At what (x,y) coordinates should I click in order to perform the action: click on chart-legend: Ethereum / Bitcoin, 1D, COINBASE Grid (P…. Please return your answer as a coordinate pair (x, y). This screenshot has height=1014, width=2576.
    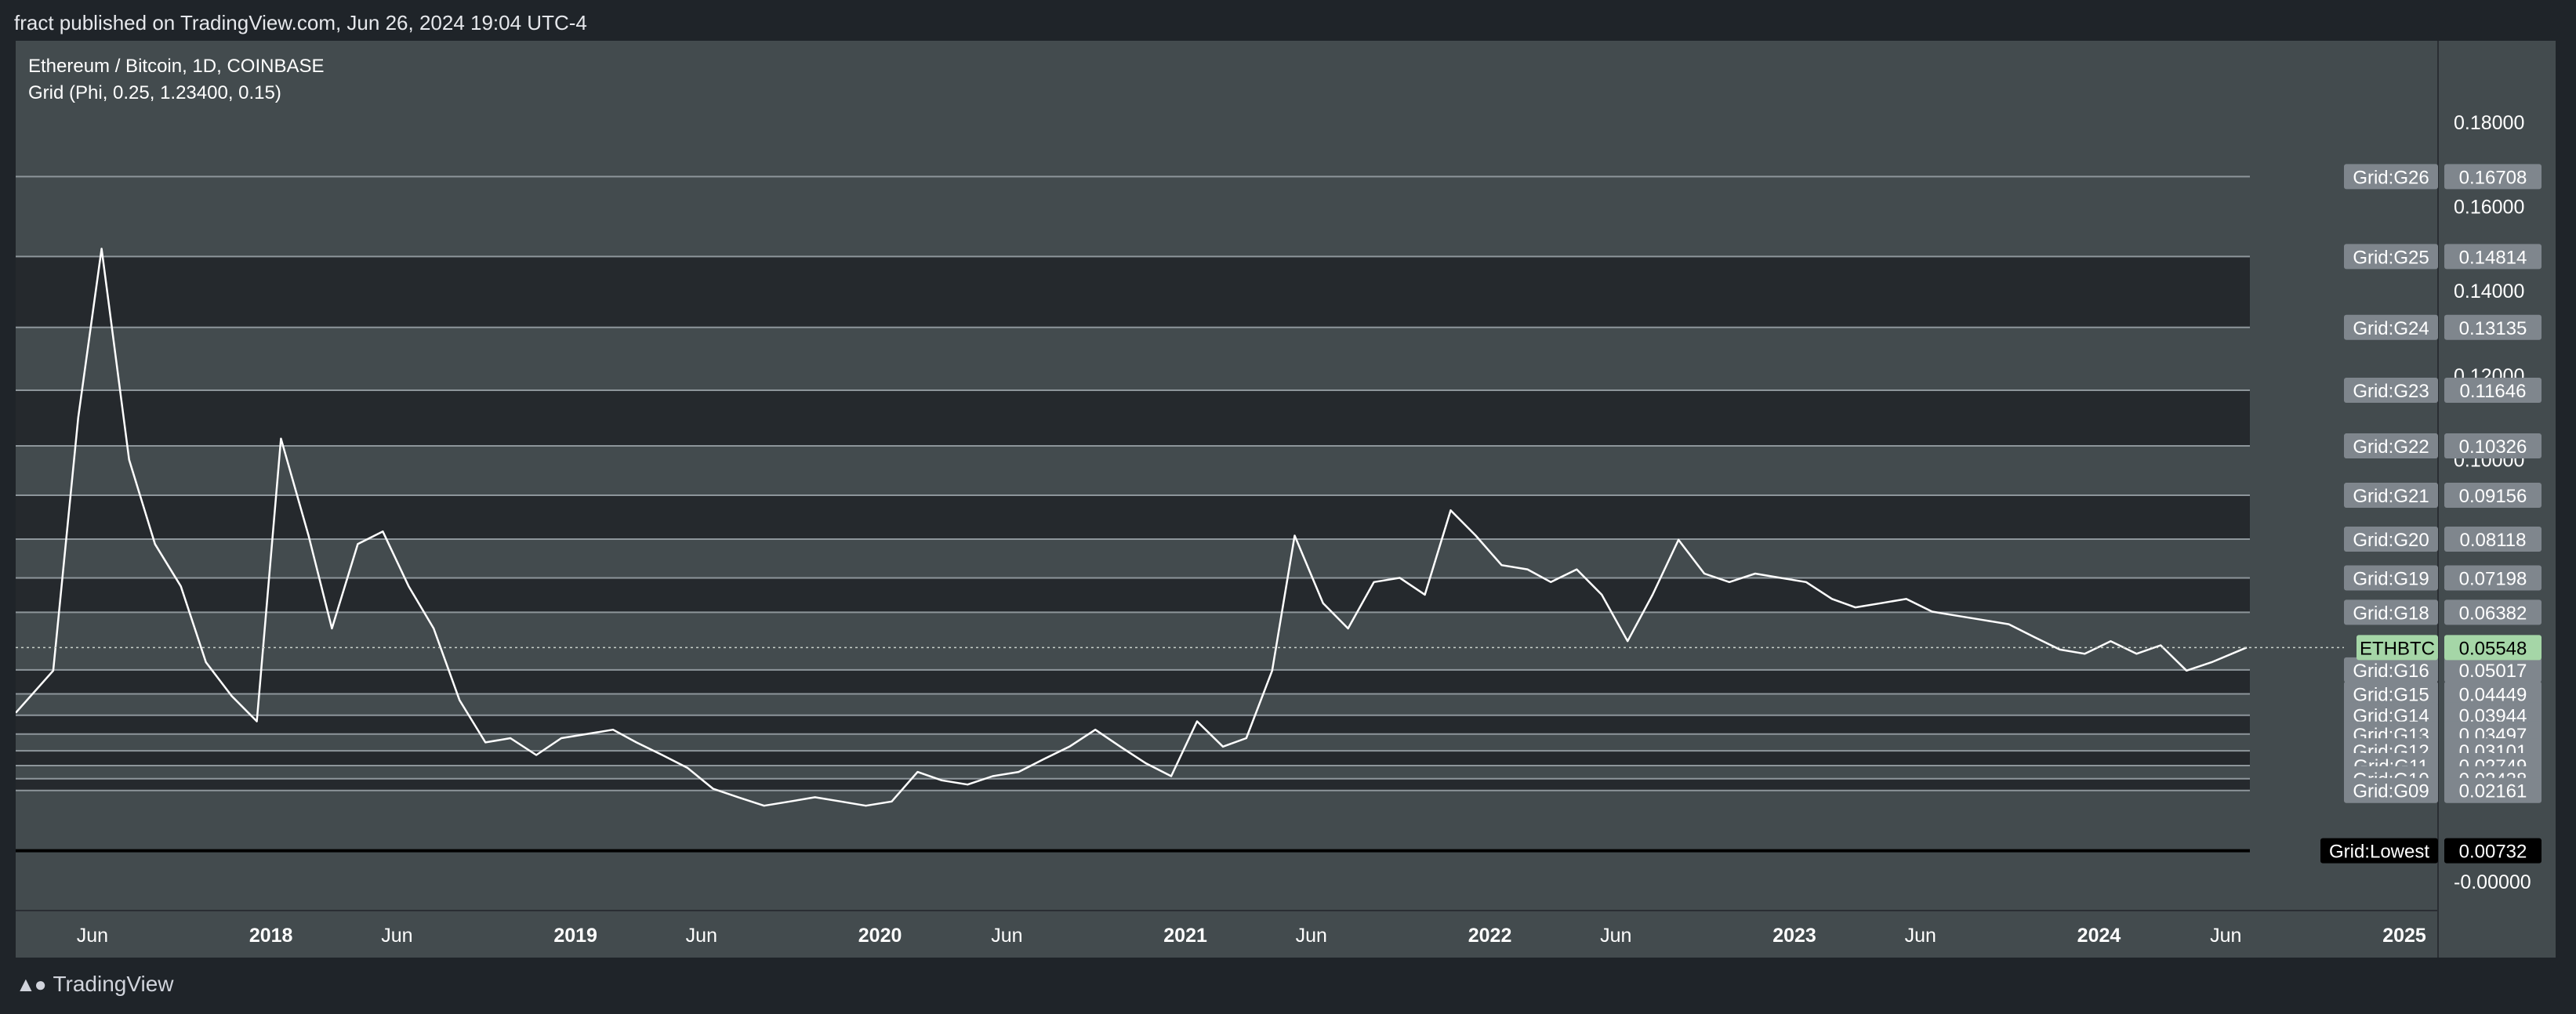
    Looking at the image, I should click on (176, 80).